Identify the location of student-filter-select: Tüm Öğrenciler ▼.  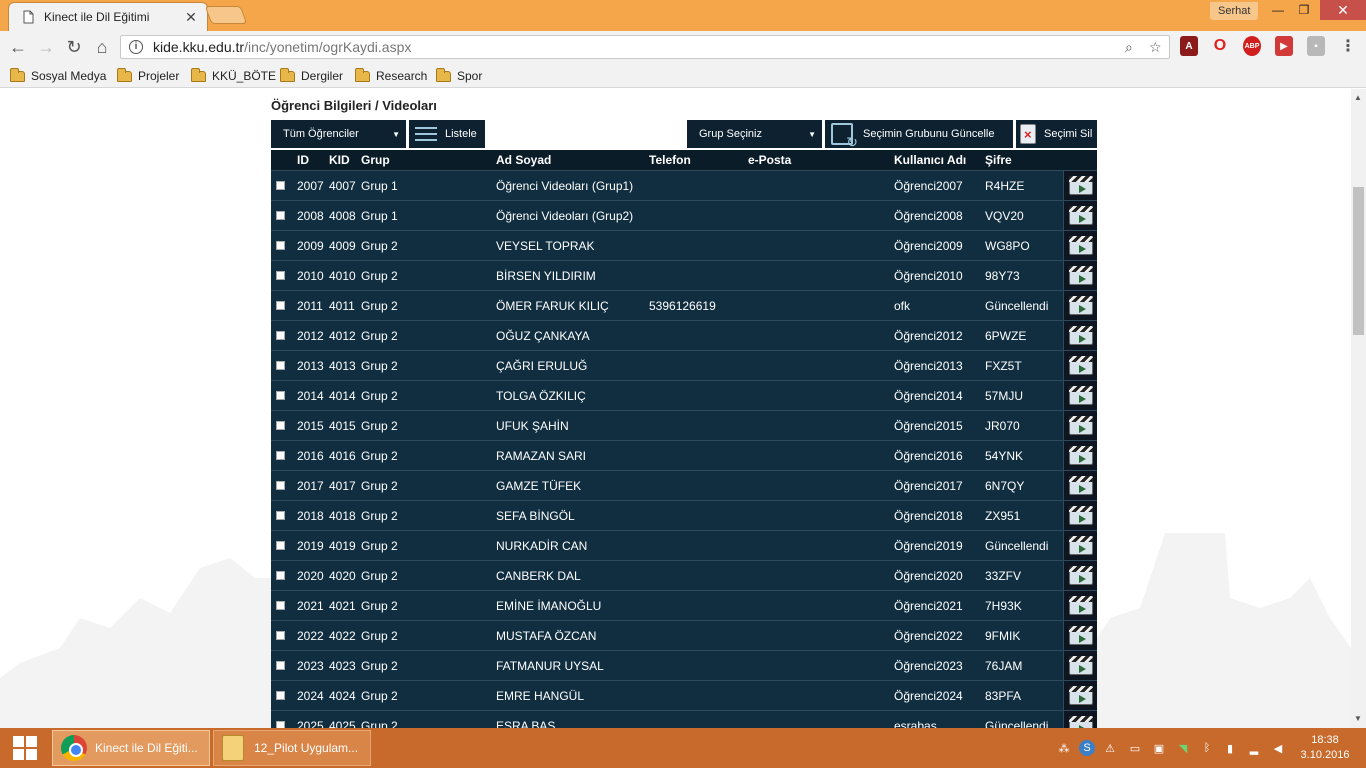
(338, 134).